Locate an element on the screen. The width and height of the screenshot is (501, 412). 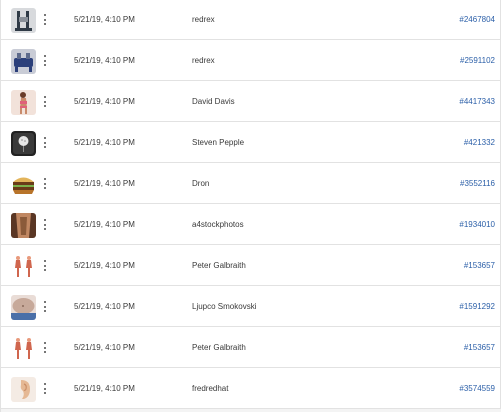
author-name: a4stockphotos is located at coordinates (218, 224).